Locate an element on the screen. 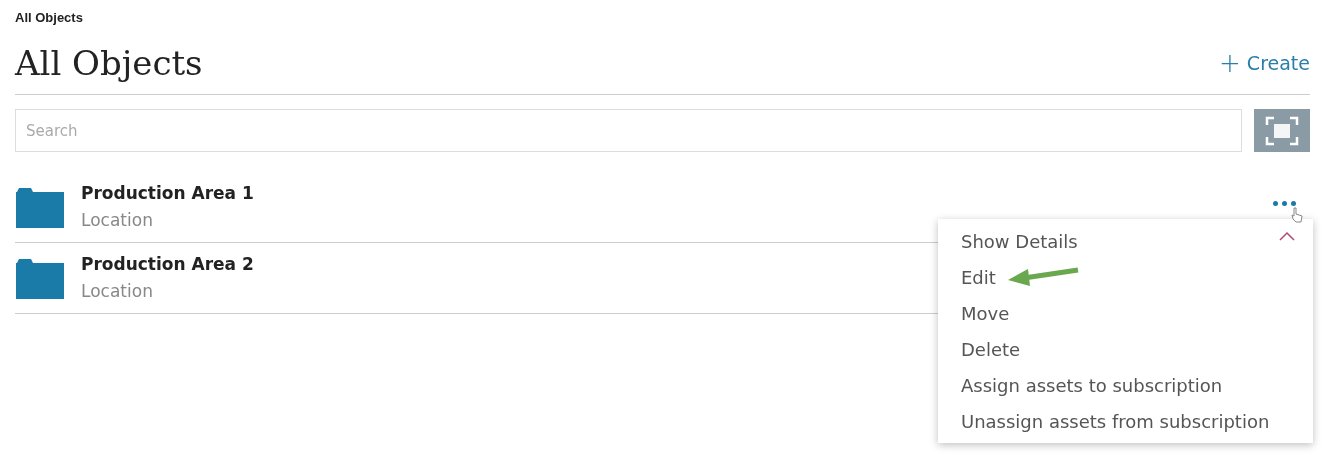 Image resolution: width=1325 pixels, height=467 pixels. collapse-icon is located at coordinates (1287, 236).